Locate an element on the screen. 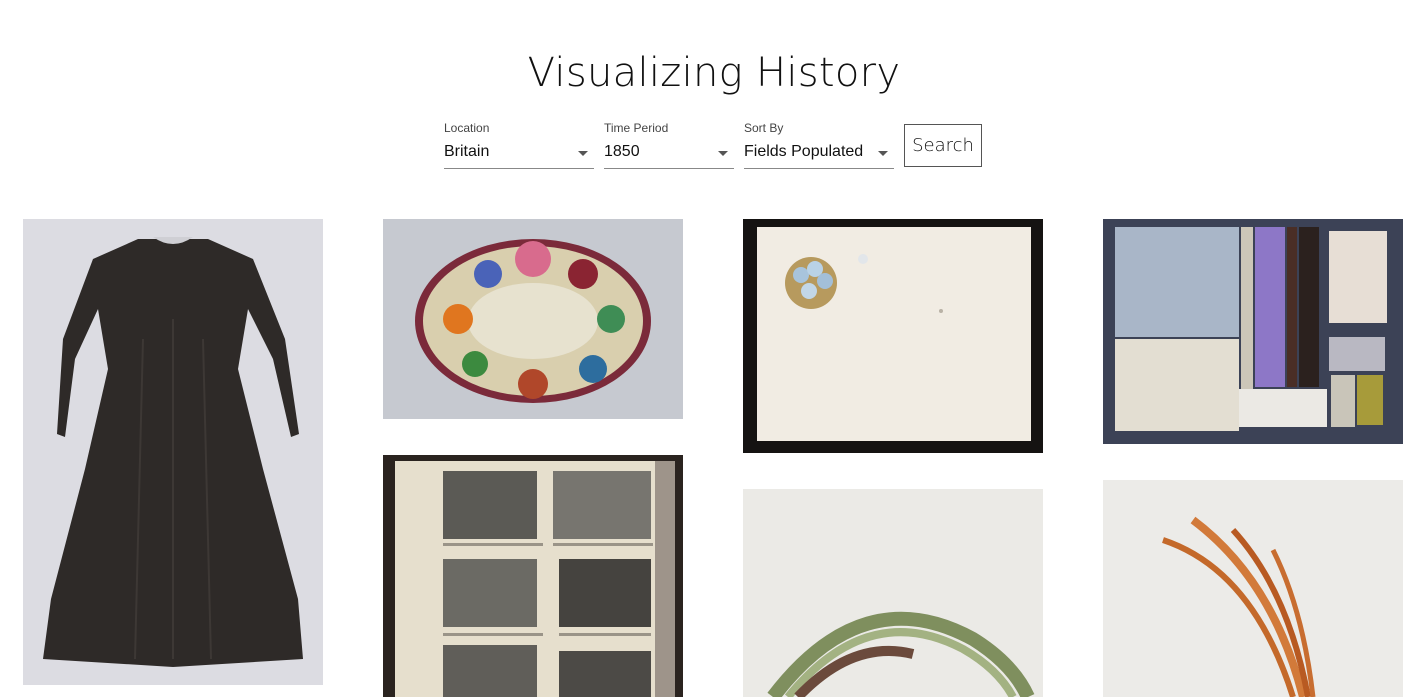 Image resolution: width=1428 pixels, height=697 pixels. gallery-item-flower-card is located at coordinates (893, 336).